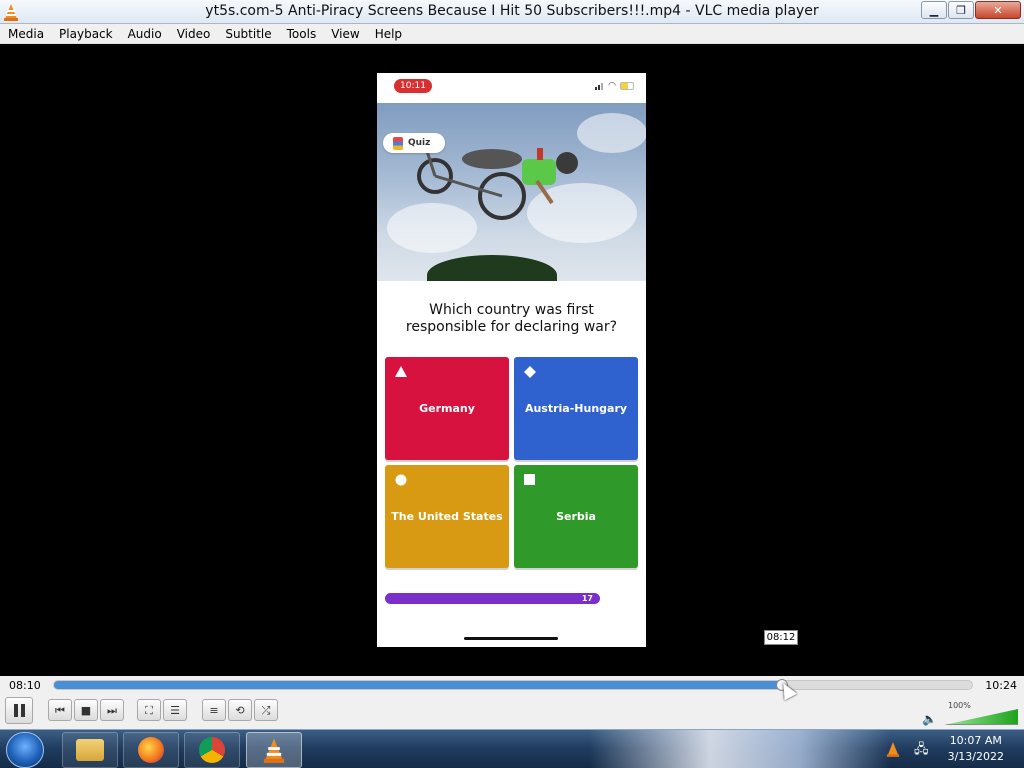  Describe the element at coordinates (25, 750) in the screenshot. I see `windows-start-icon` at that location.